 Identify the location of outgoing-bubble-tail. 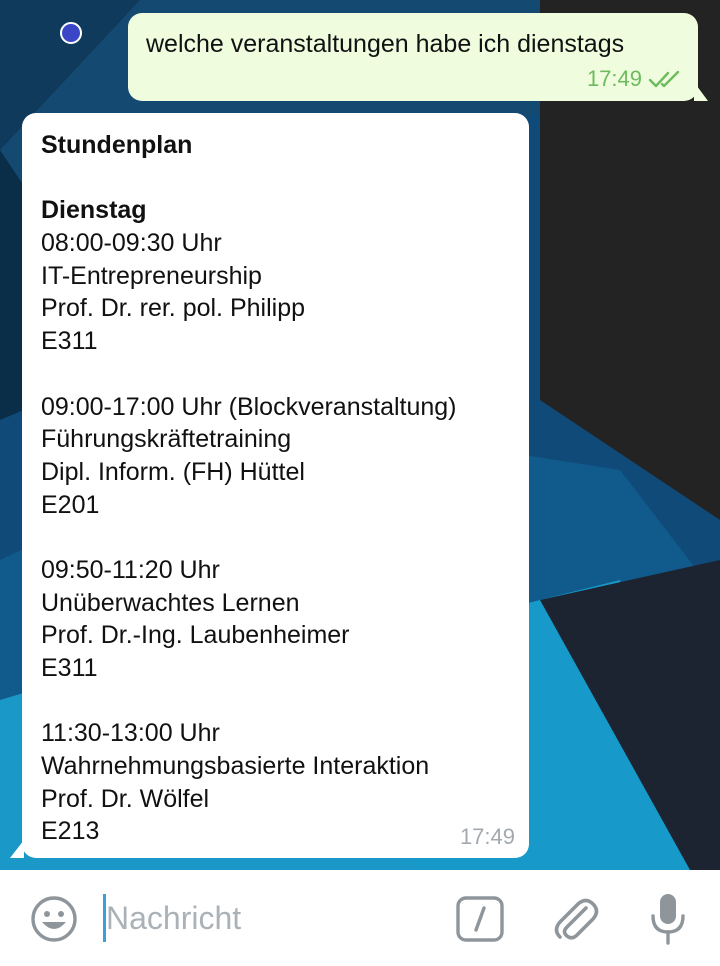
(701, 91).